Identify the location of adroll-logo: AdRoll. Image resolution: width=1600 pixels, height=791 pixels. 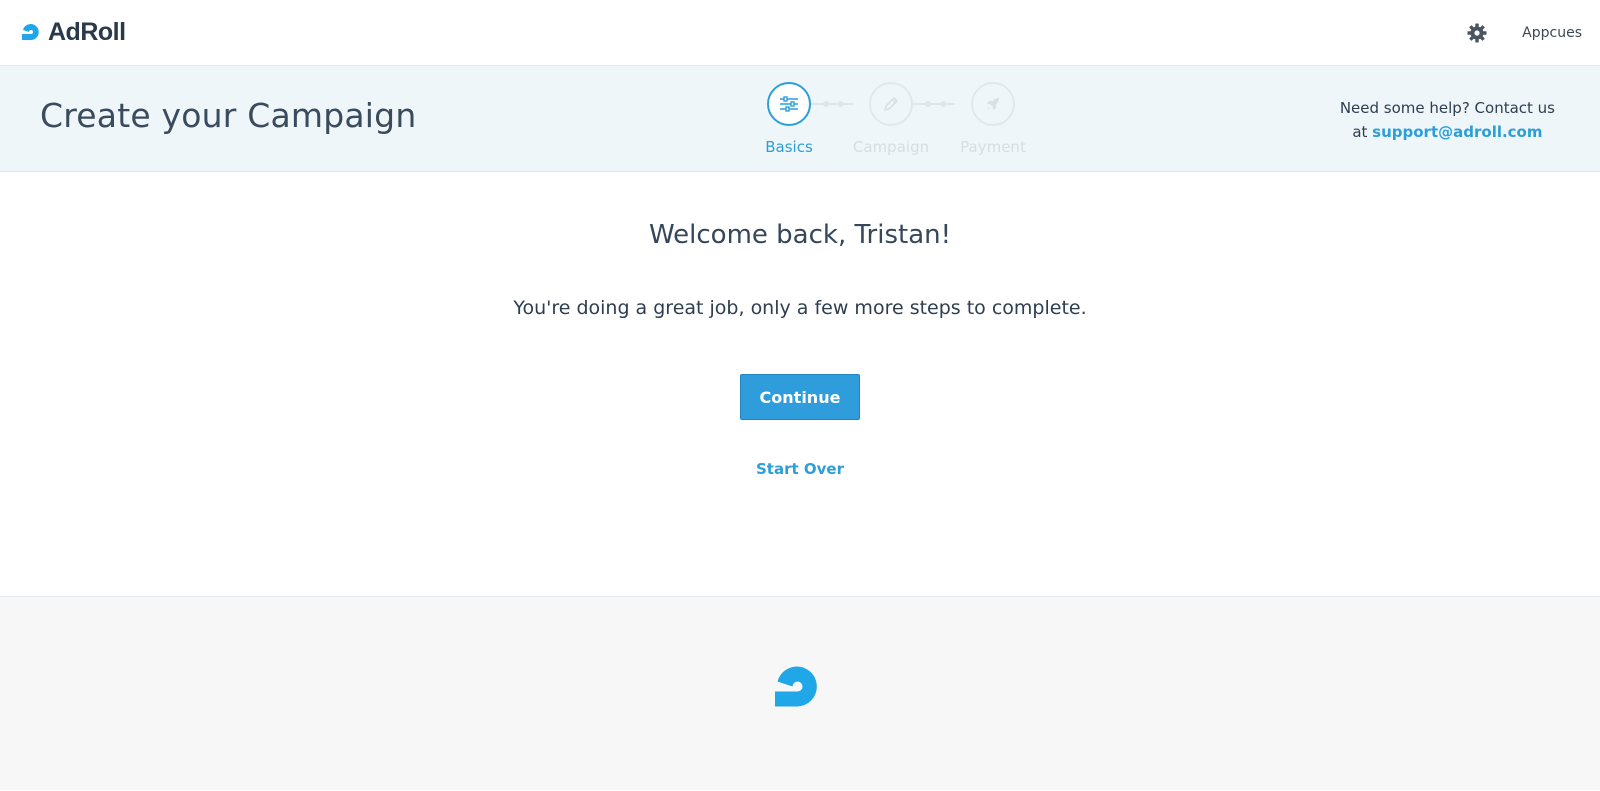
(73, 32).